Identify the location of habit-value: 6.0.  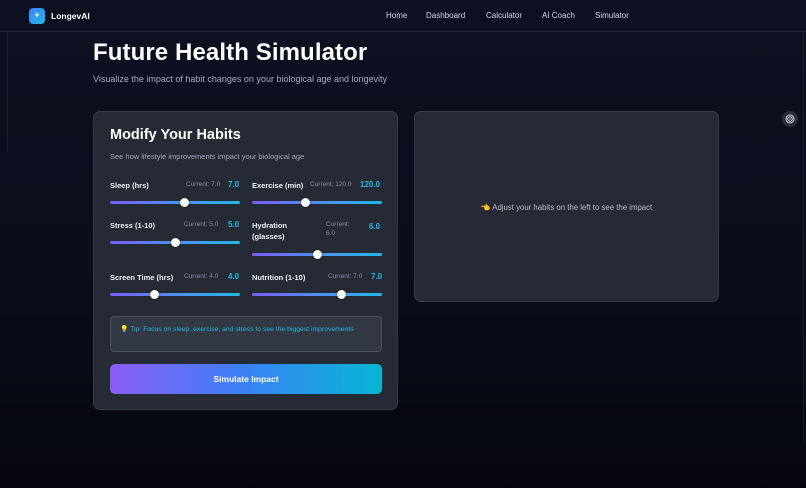
(375, 226).